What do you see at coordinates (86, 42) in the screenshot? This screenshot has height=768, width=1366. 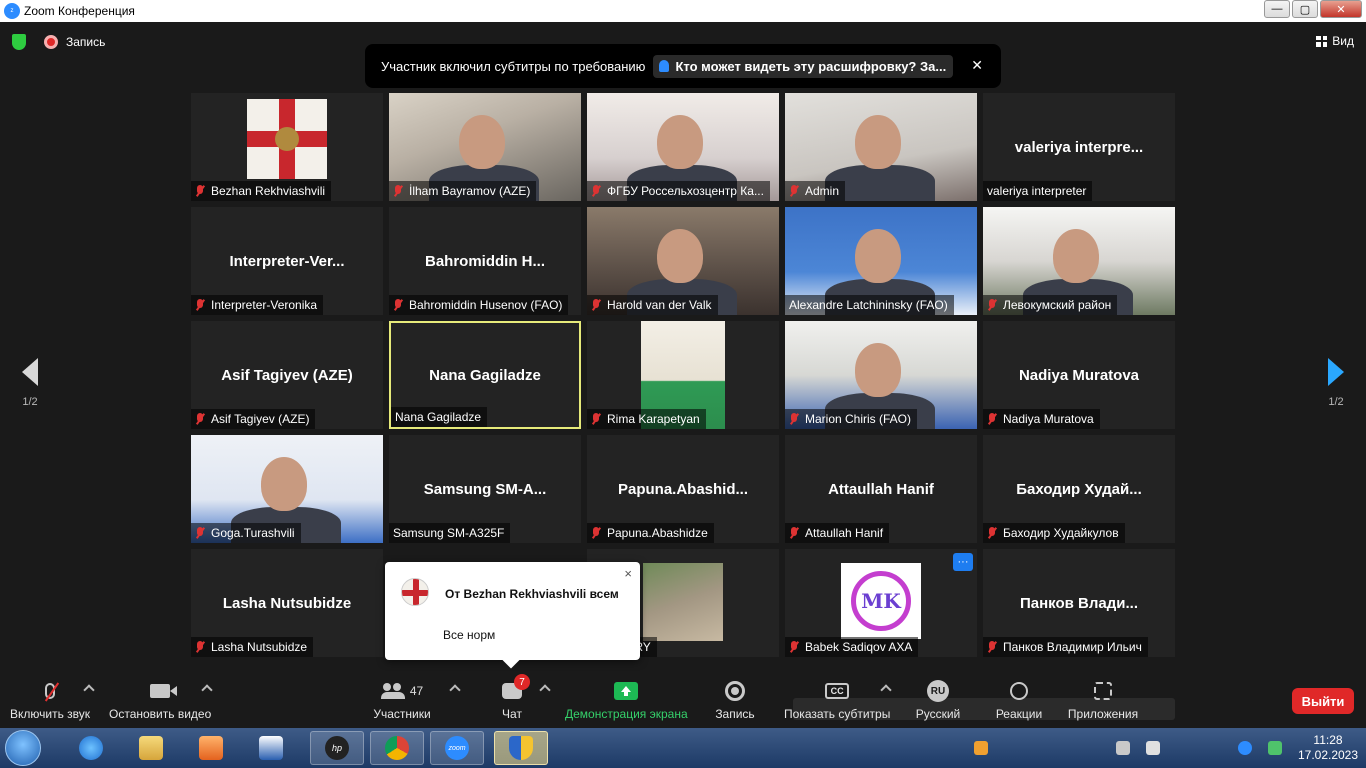 I see `recording-label: Запись` at bounding box center [86, 42].